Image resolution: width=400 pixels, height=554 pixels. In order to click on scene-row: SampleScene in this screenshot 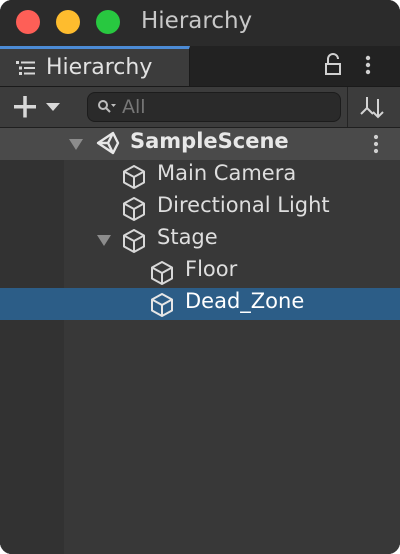, I will do `click(200, 144)`.